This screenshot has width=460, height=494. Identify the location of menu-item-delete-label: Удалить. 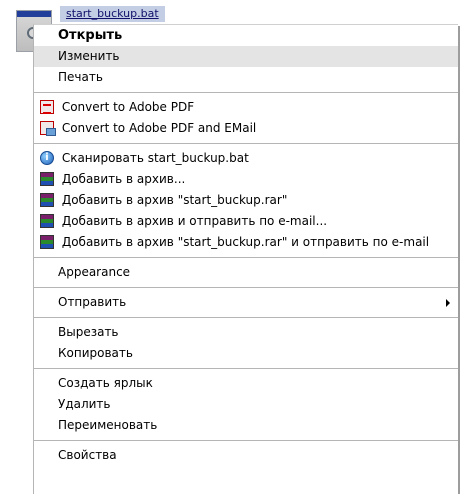
(84, 404).